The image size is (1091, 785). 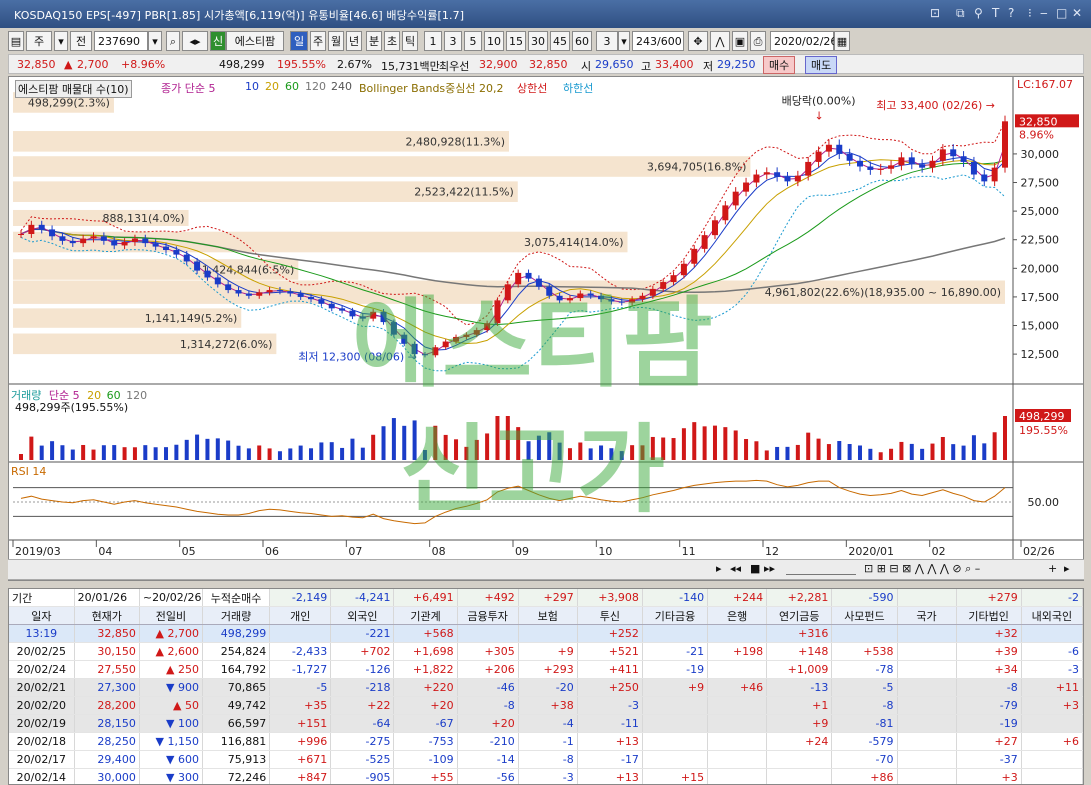 What do you see at coordinates (81, 41) in the screenshot?
I see `prev-button: 전` at bounding box center [81, 41].